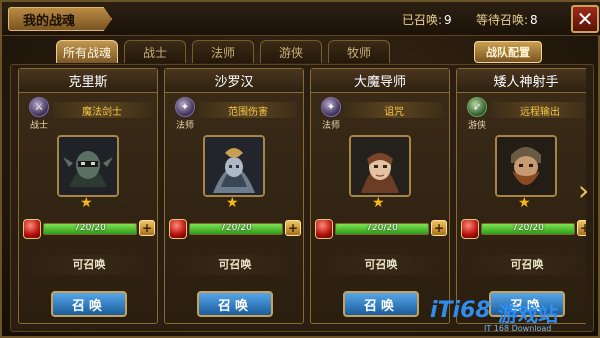  Describe the element at coordinates (460, 310) in the screenshot. I see `watermark-logo: iTi68` at that location.